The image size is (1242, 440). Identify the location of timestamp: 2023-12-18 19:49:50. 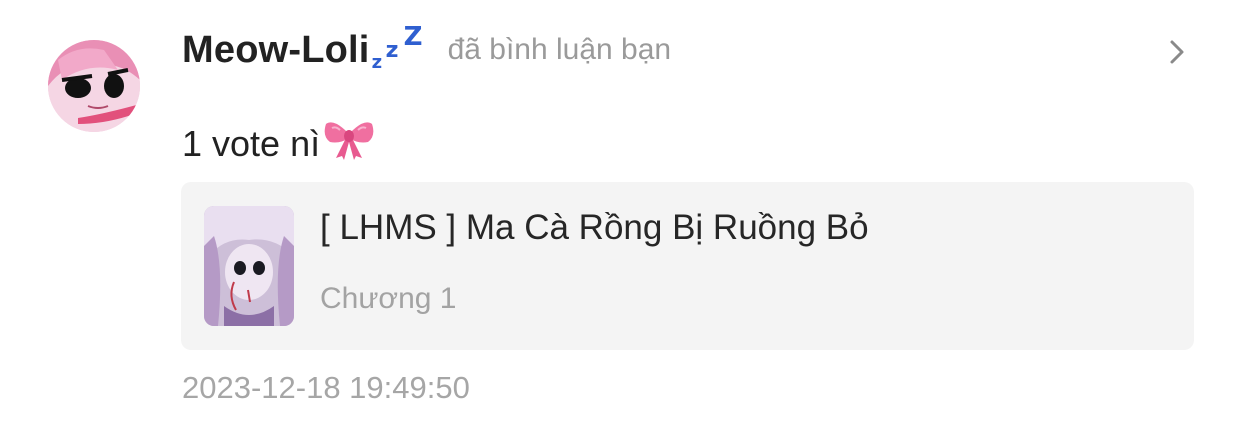
(326, 387).